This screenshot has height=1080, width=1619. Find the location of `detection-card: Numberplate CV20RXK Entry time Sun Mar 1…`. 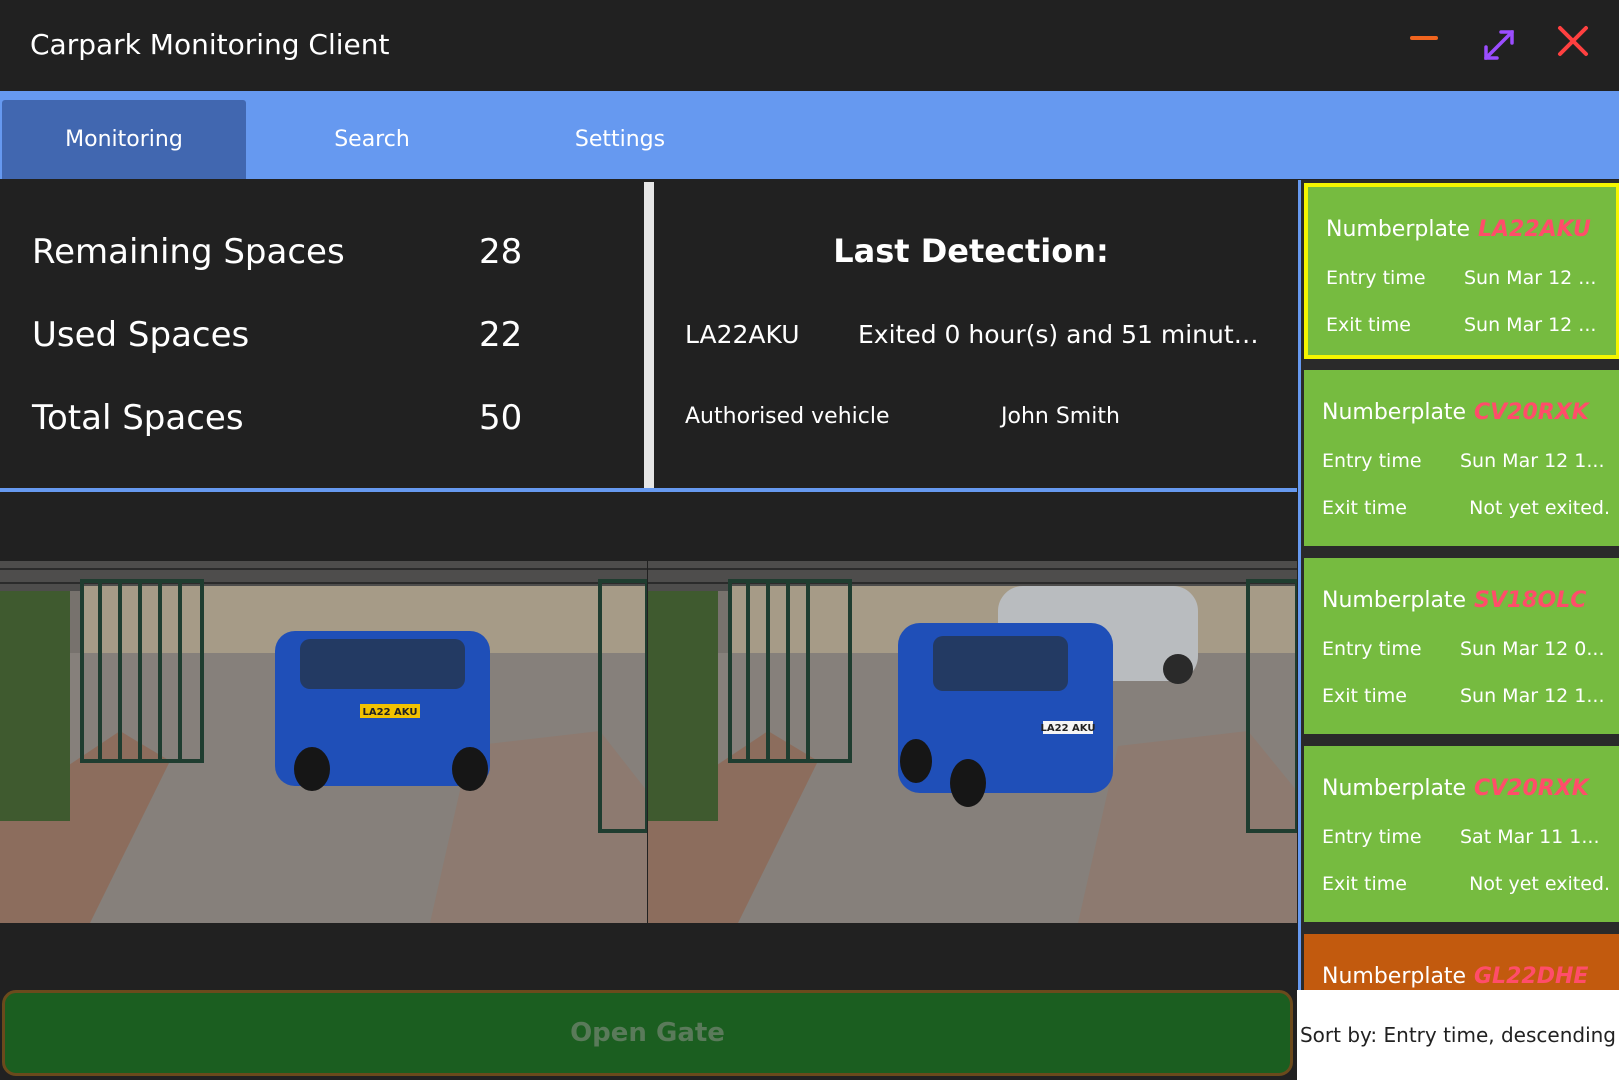

detection-card: Numberplate CV20RXK Entry time Sun Mar 1… is located at coordinates (1461, 458).